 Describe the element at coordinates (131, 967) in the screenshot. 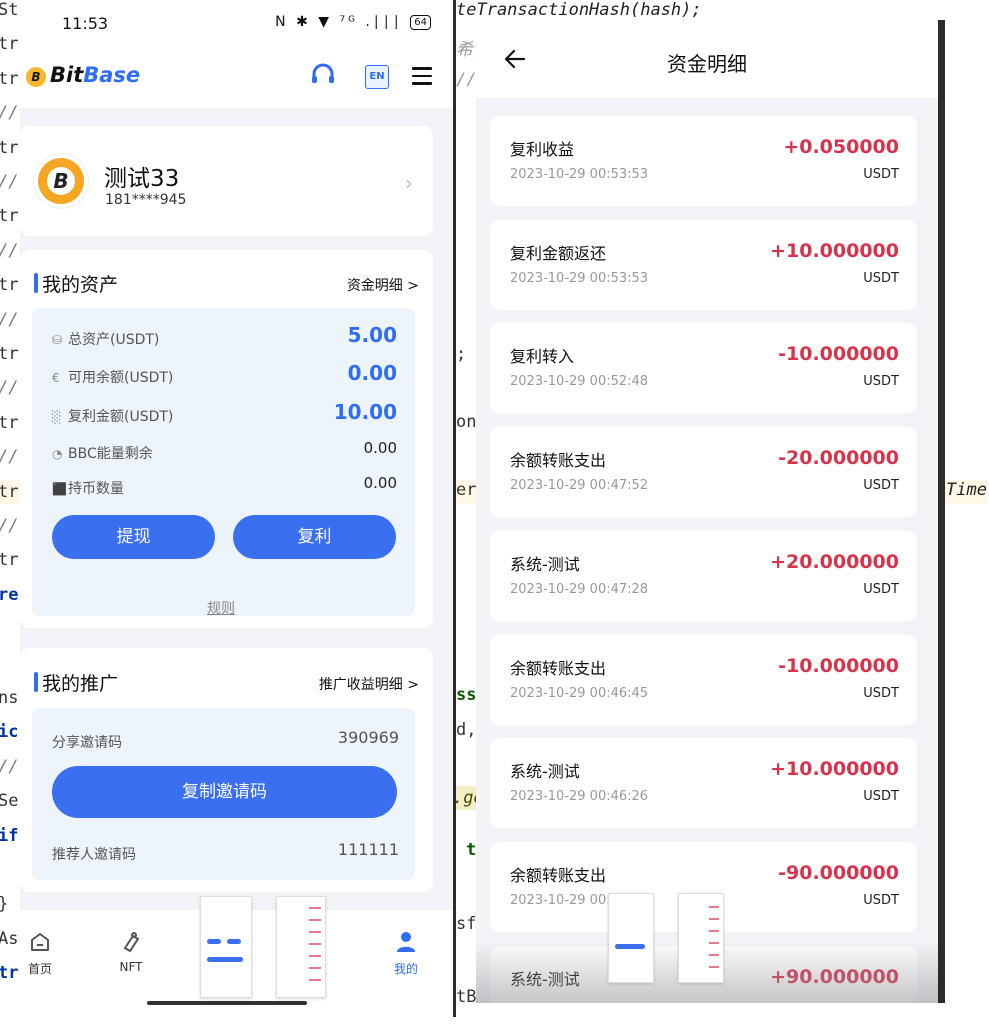

I see `nav-nft-label: NFT` at that location.